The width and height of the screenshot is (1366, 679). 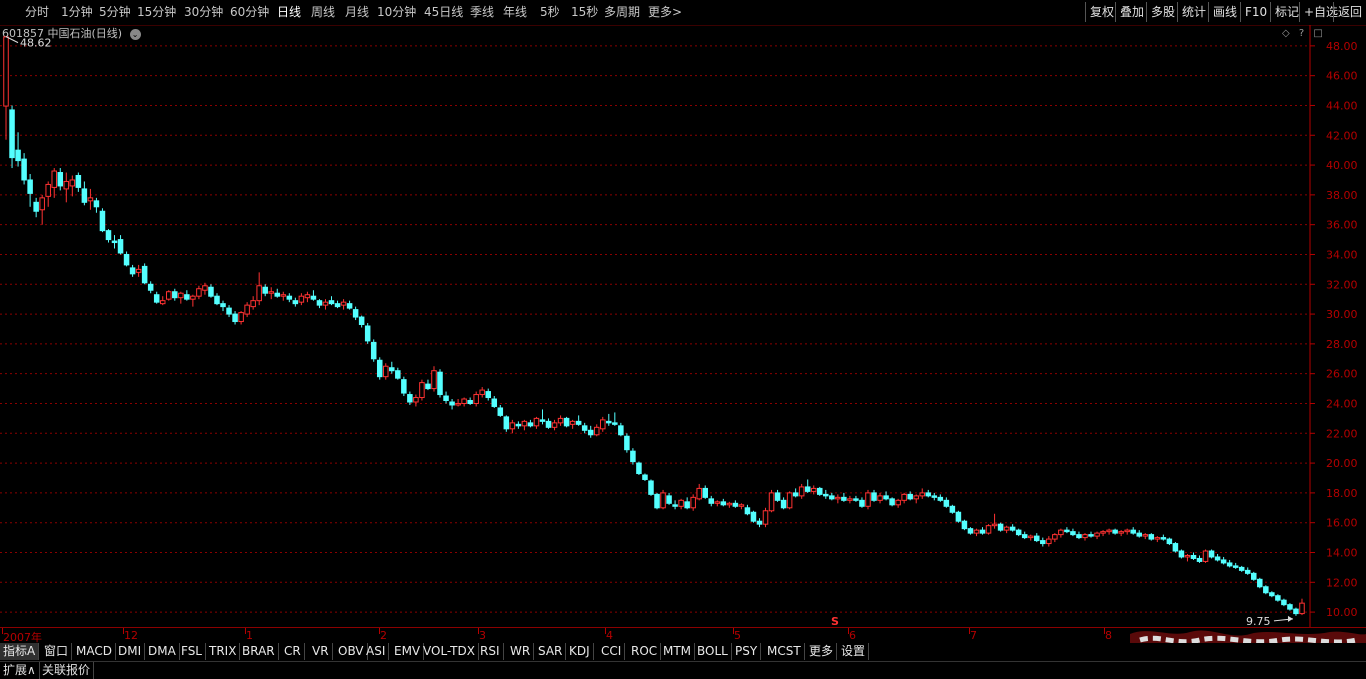 I want to click on indicator-tab-25: 设置, so click(x=854, y=651).